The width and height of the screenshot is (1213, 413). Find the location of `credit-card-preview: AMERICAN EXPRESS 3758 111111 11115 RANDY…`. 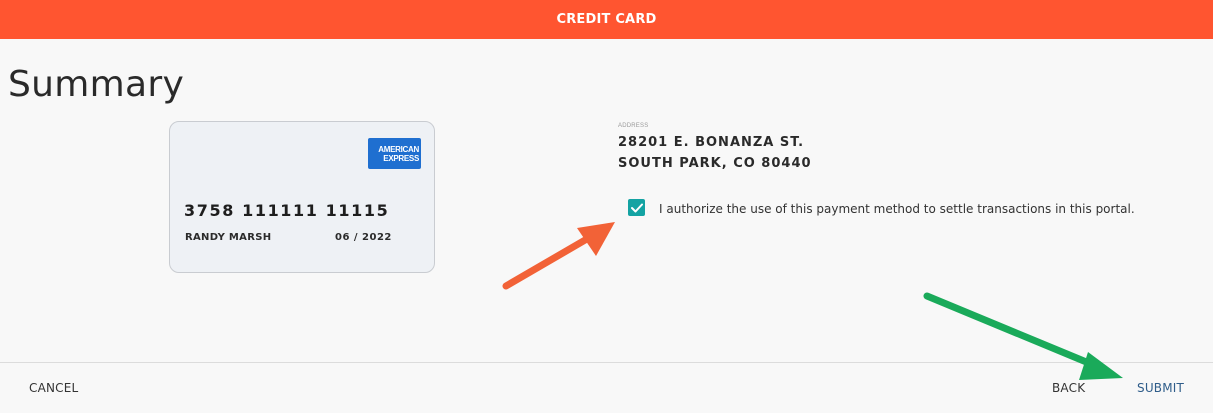

credit-card-preview: AMERICAN EXPRESS 3758 111111 11115 RANDY… is located at coordinates (302, 197).